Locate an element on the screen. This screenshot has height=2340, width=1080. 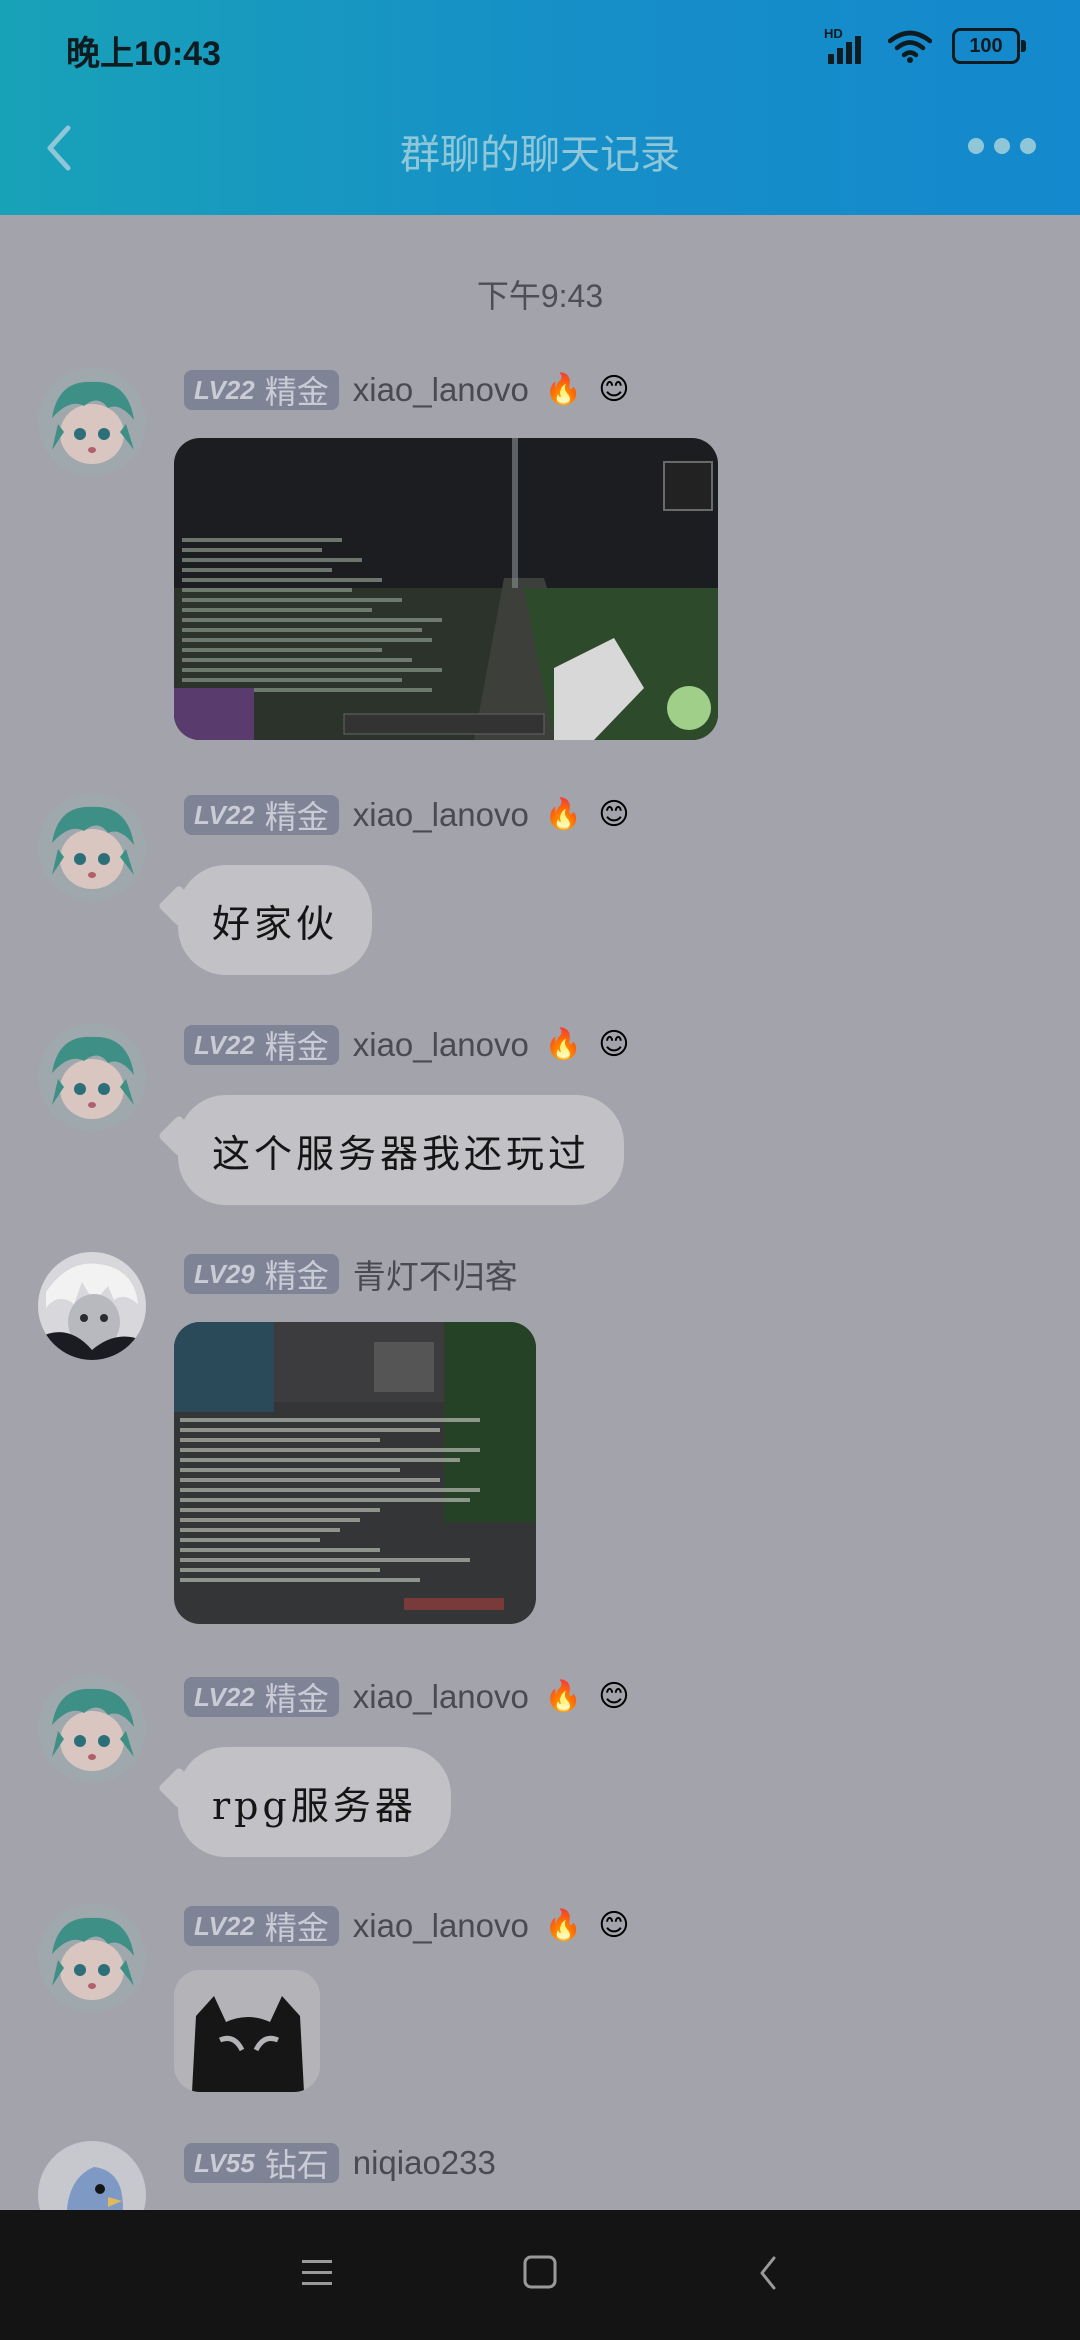
signal-icon: HD is located at coordinates (846, 45).